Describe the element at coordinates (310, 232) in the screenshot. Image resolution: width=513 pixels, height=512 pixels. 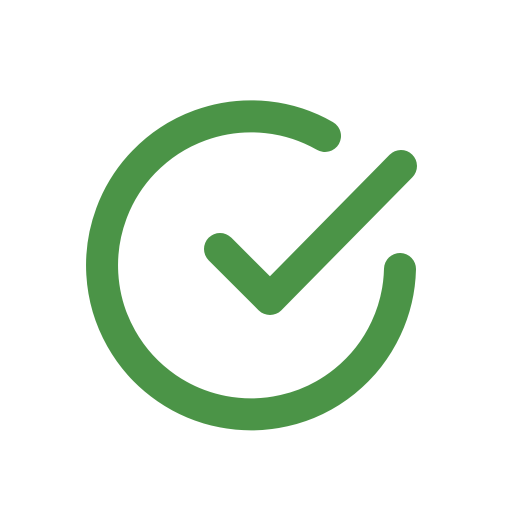
I see `checkmark` at that location.